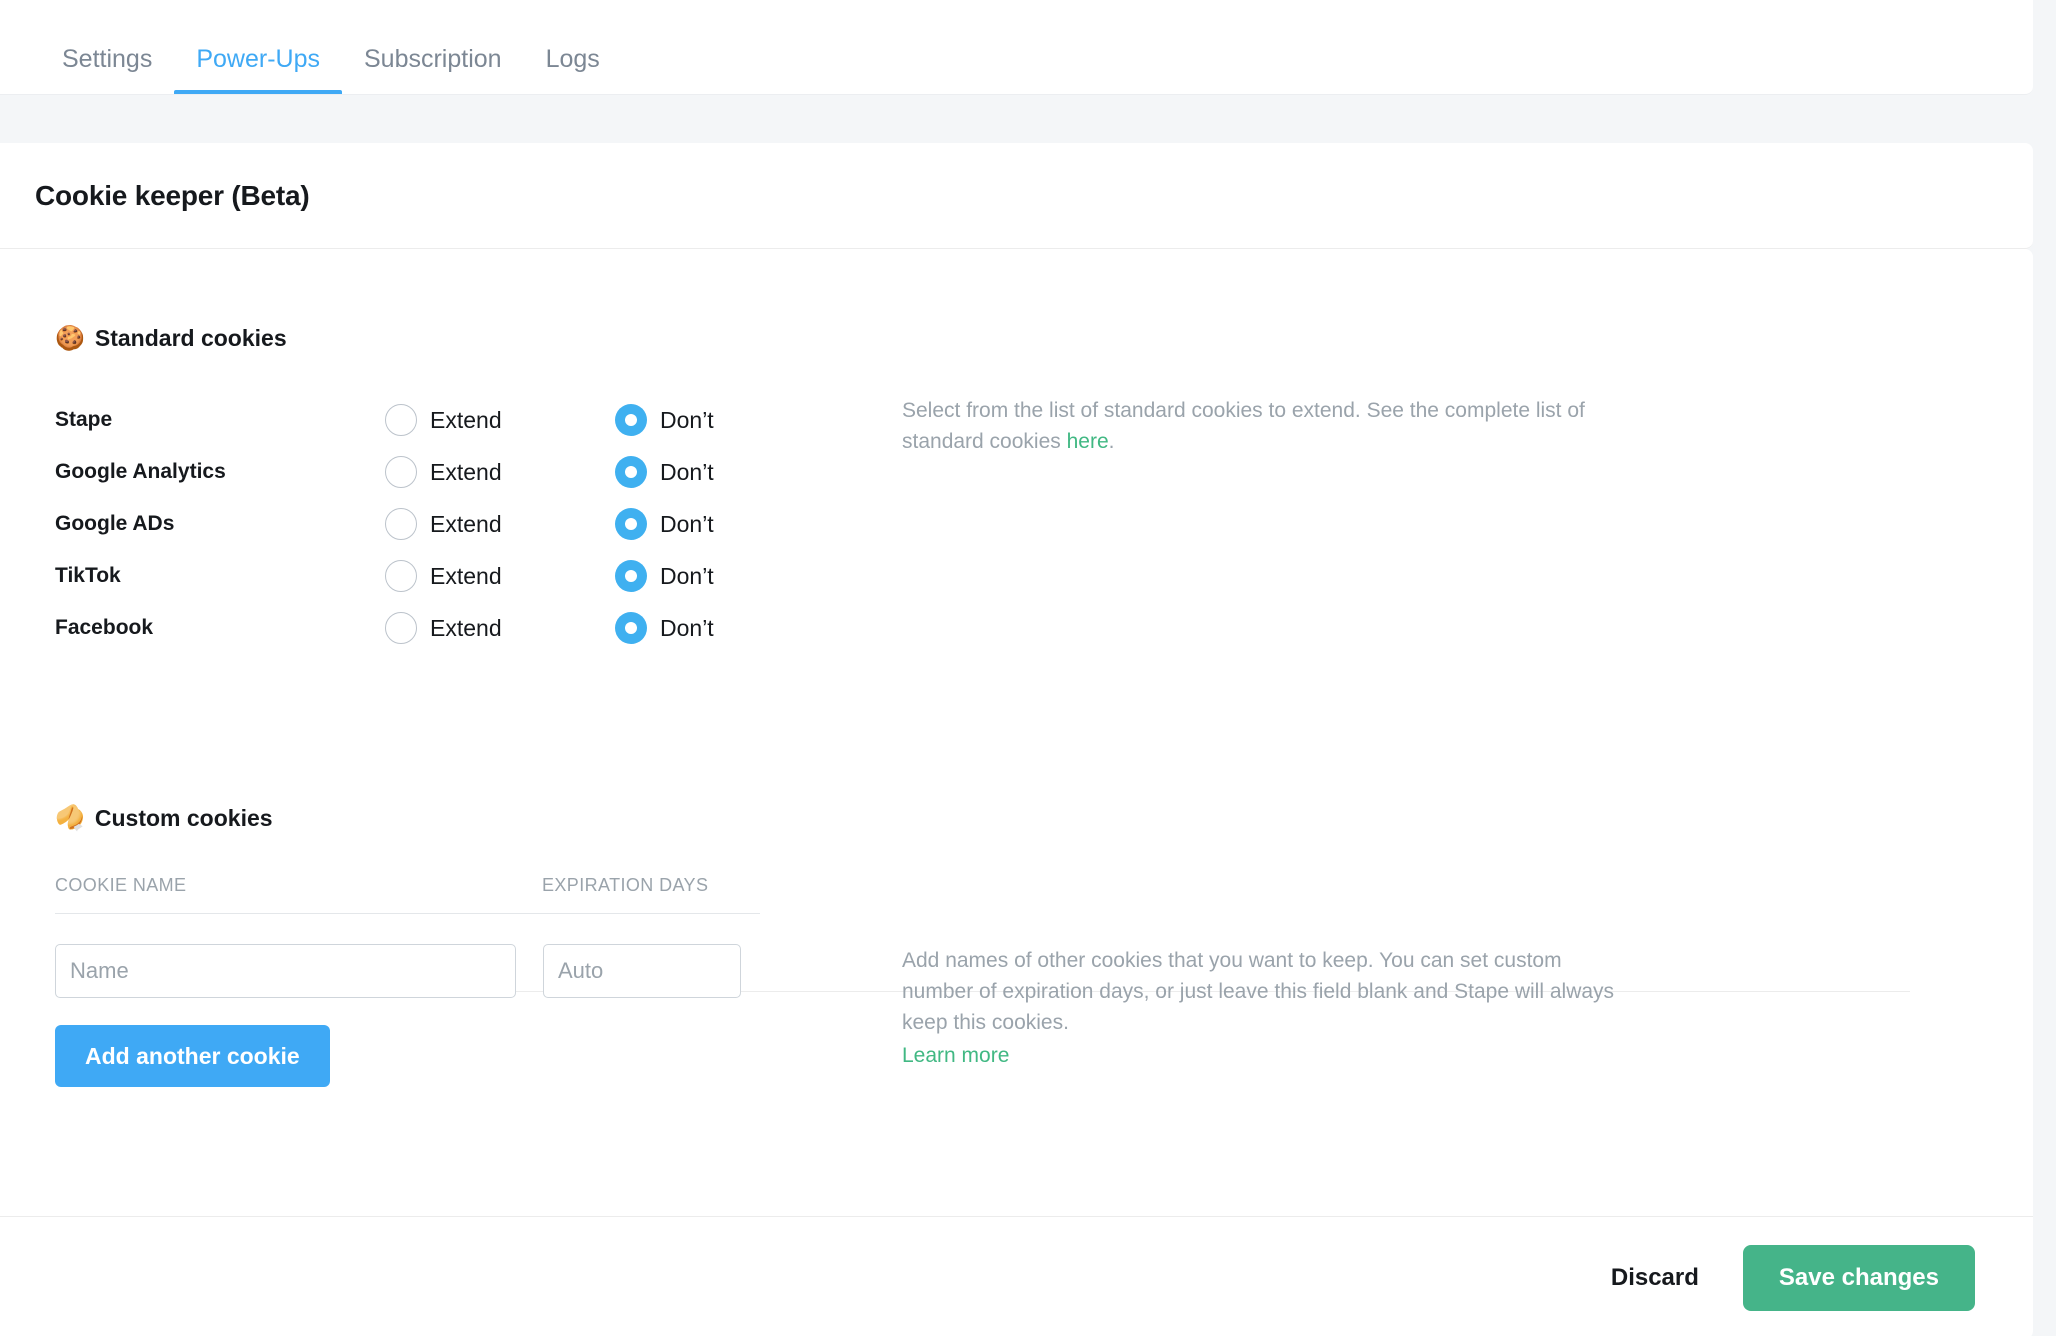 This screenshot has width=2056, height=1336. What do you see at coordinates (1016, 47) in the screenshot?
I see `tab-bar: Settings Power-Ups Subscription Logs` at bounding box center [1016, 47].